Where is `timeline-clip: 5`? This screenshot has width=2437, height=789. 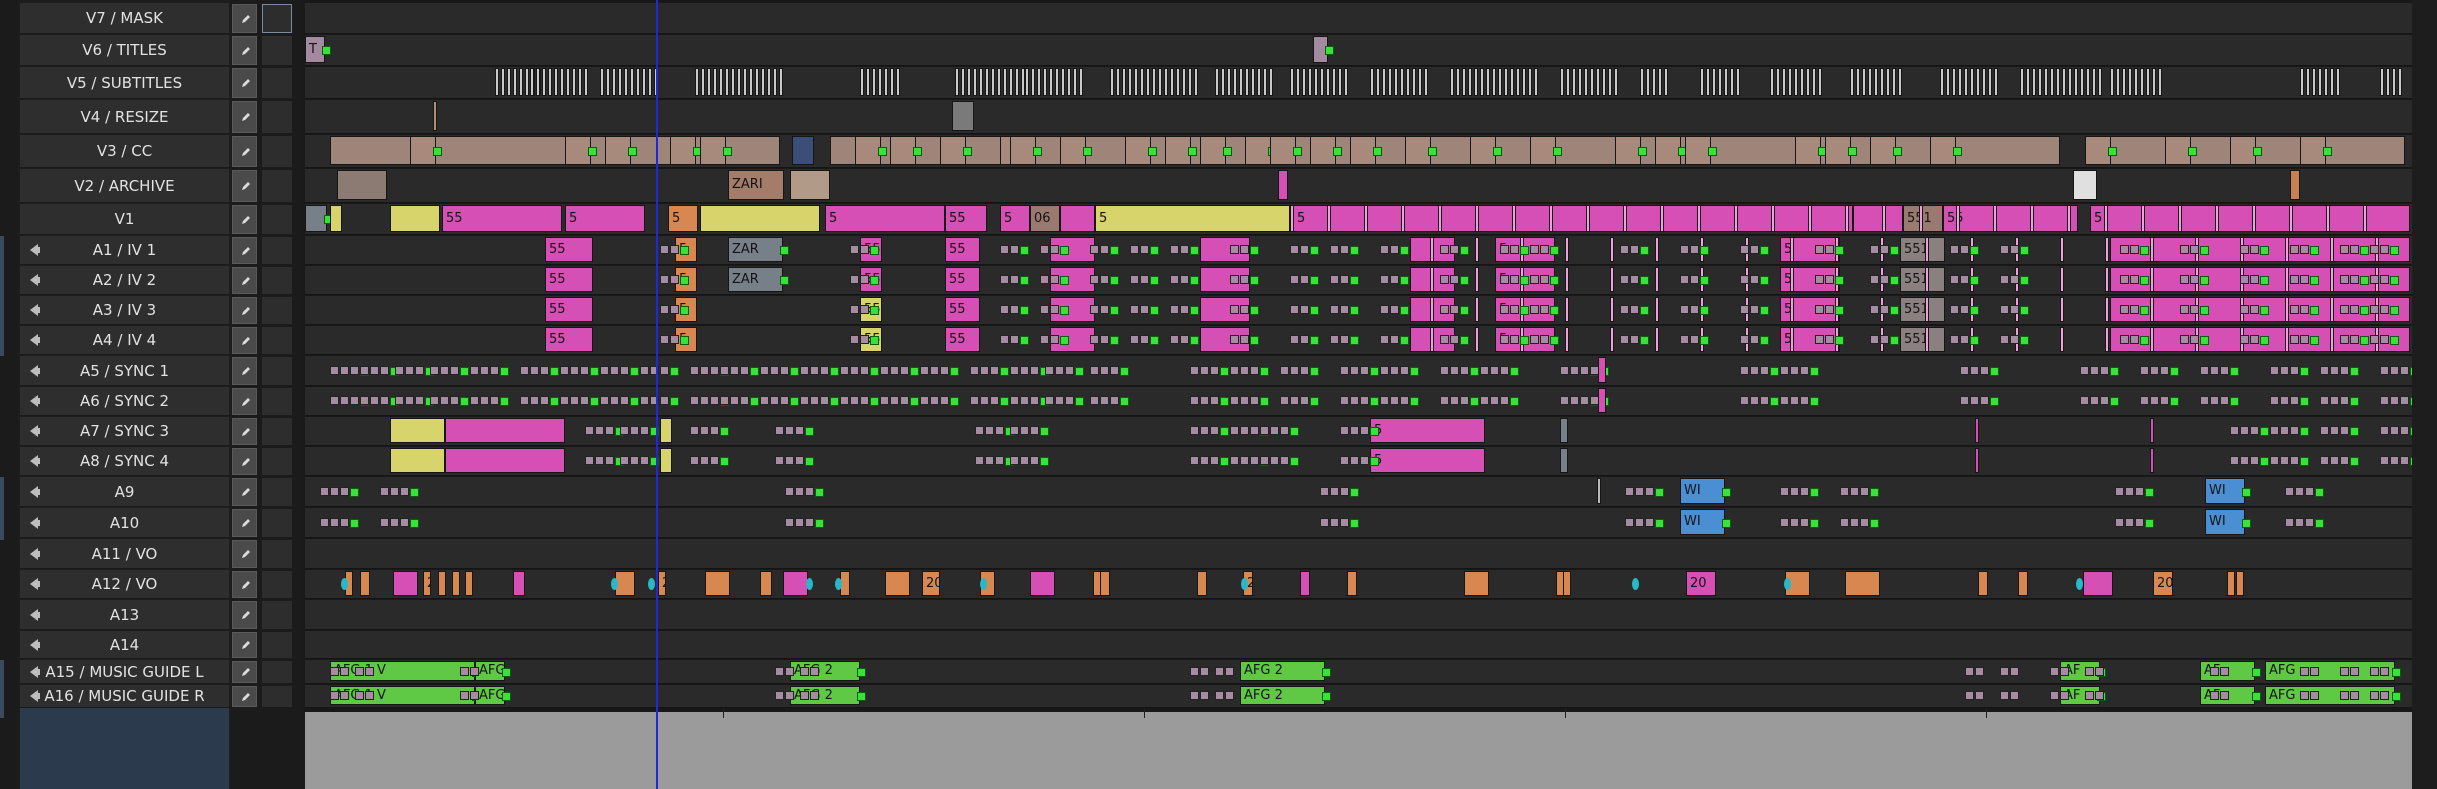
timeline-clip: 5 is located at coordinates (1427, 430).